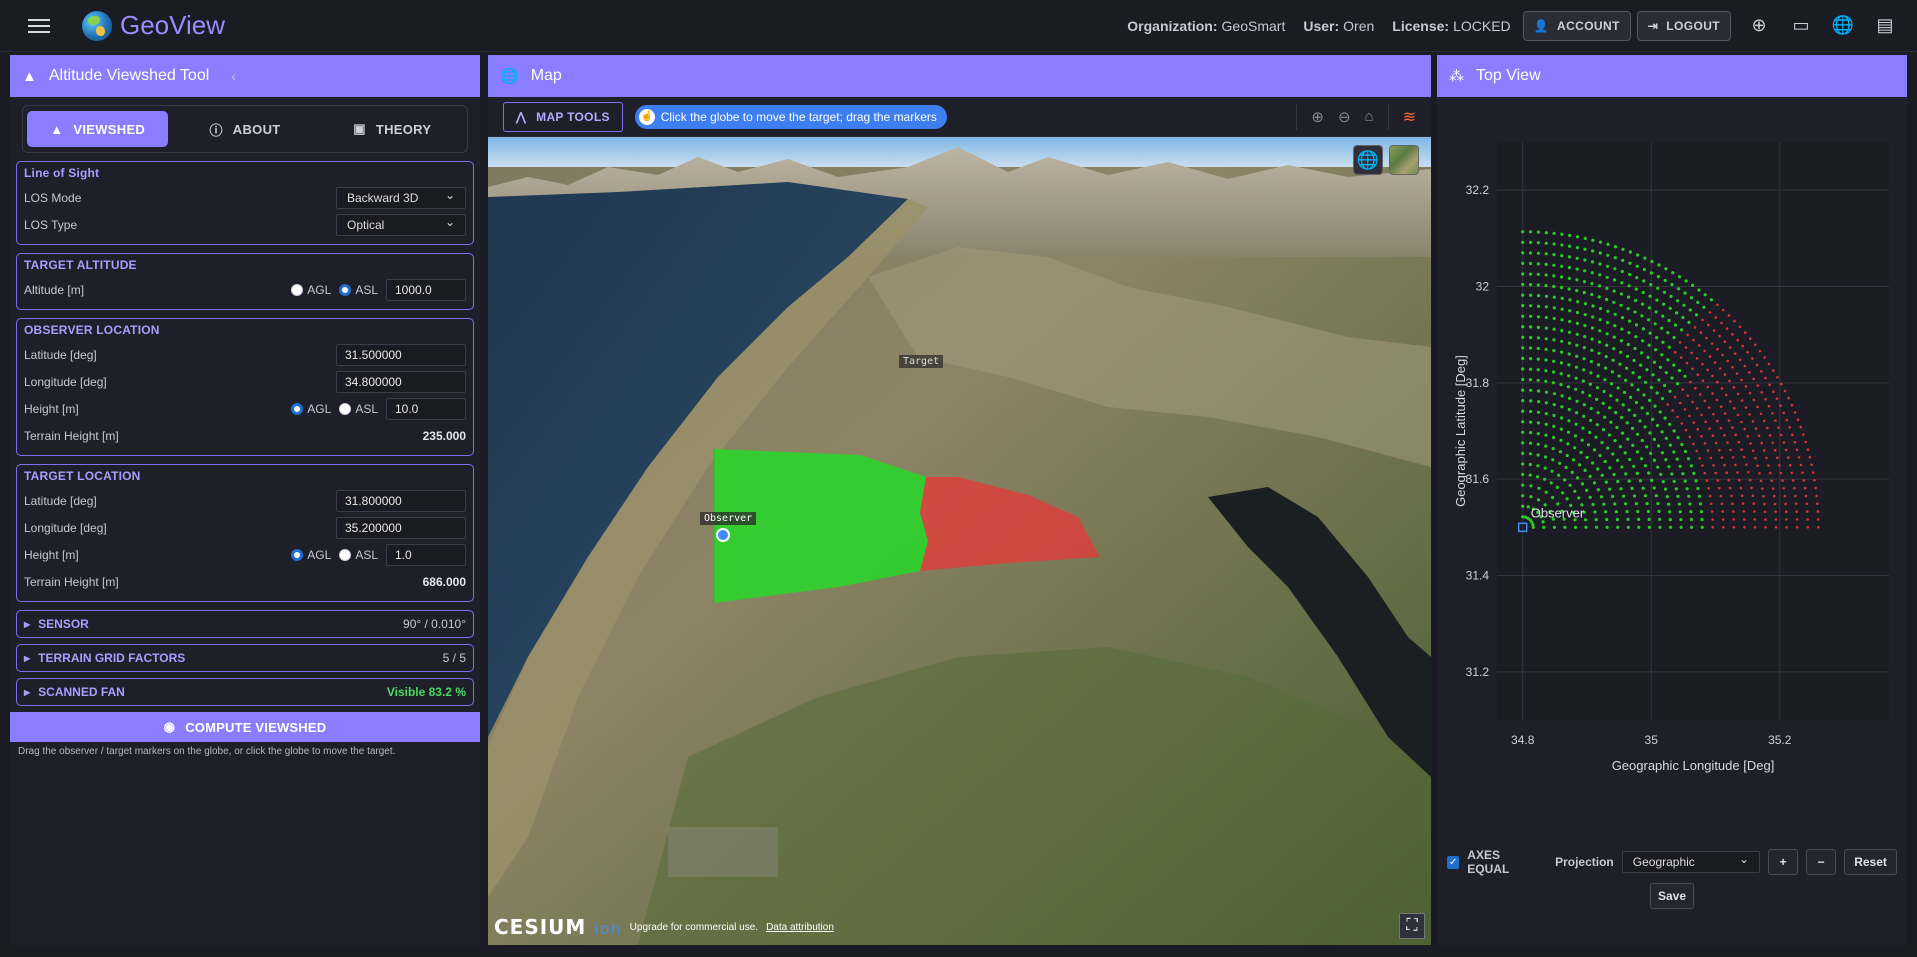 This screenshot has height=957, width=1917. Describe the element at coordinates (98, 129) in the screenshot. I see `tab-viewshed: ▲ VIEWSHED` at that location.